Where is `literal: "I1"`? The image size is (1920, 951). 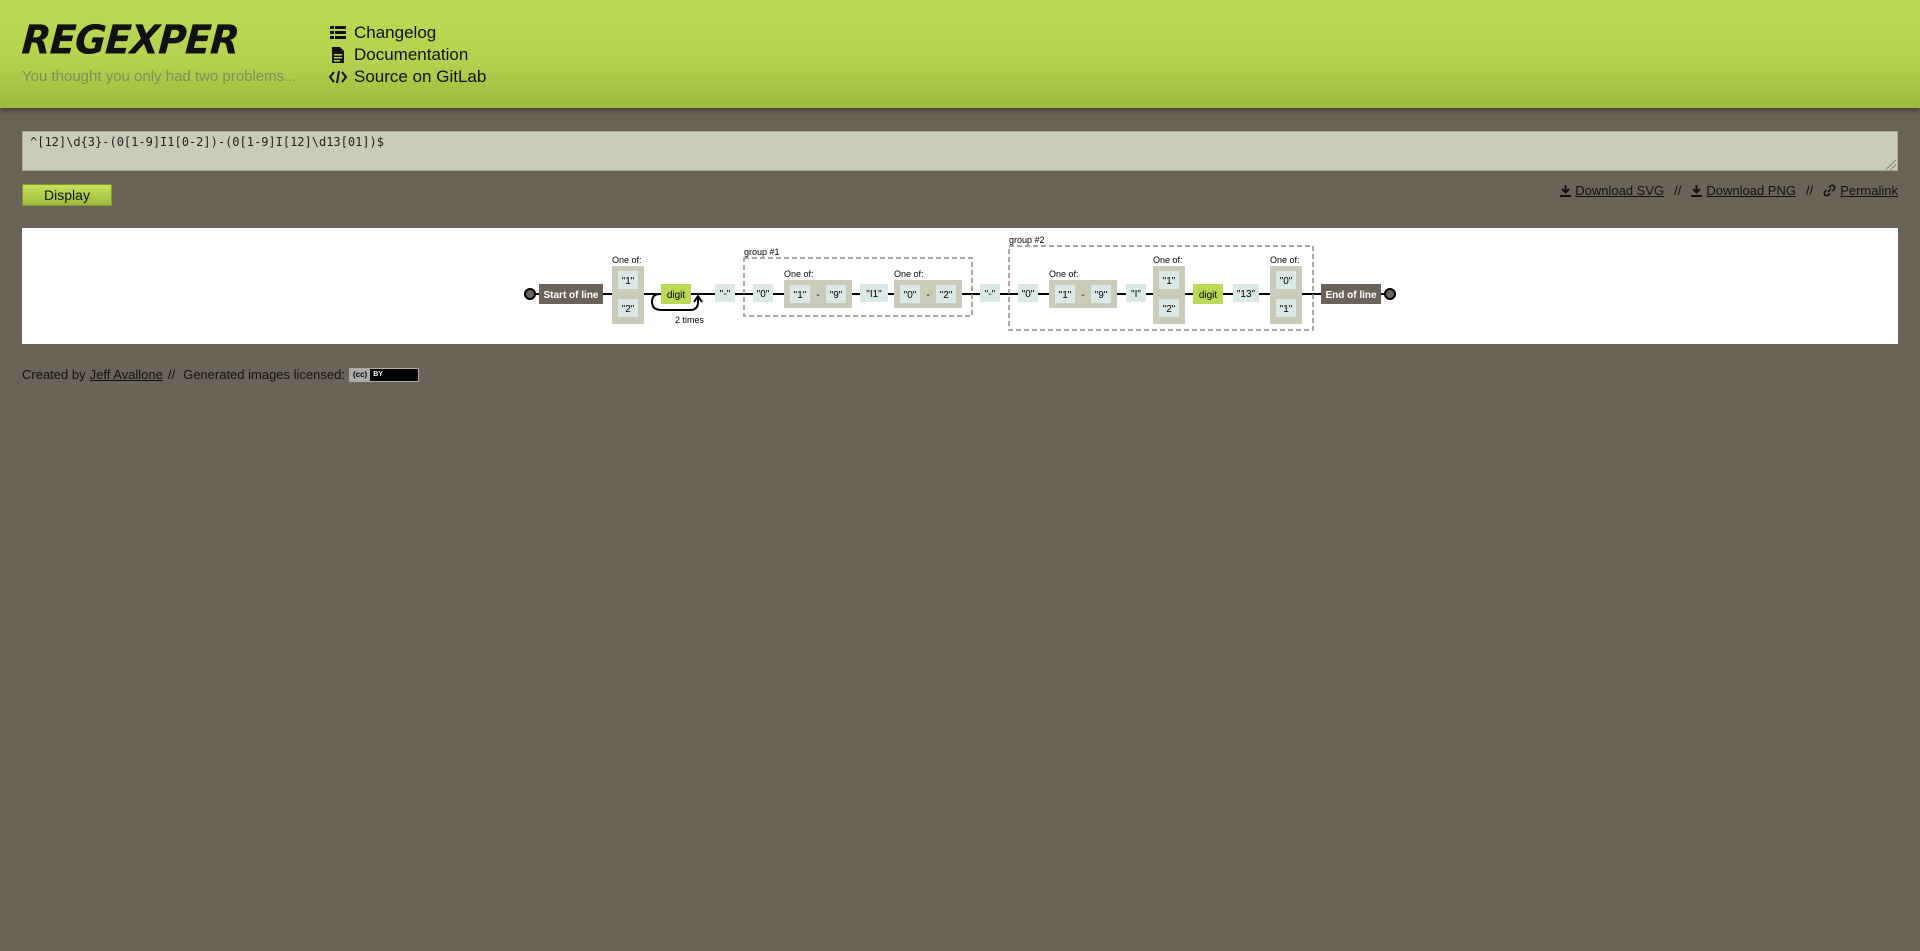 literal: "I1" is located at coordinates (874, 294).